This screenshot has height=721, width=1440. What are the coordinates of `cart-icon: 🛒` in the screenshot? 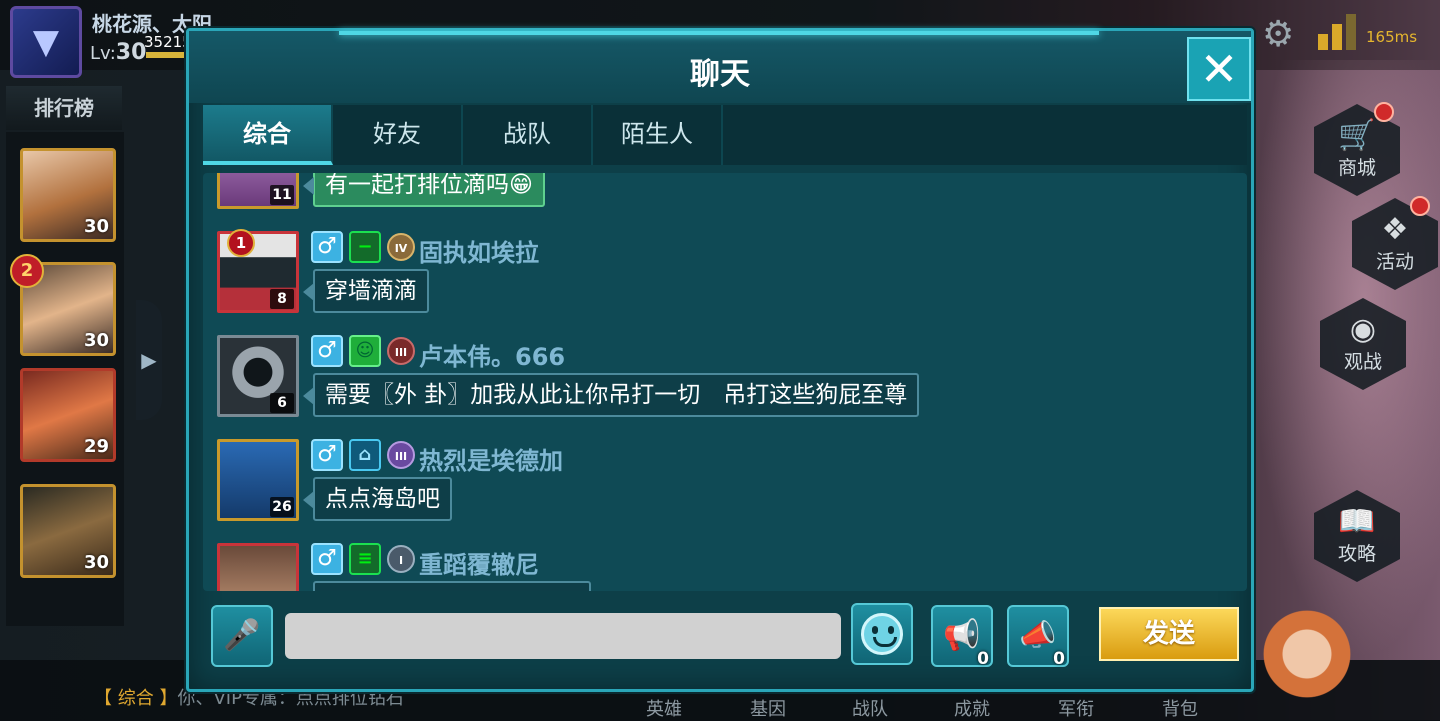 It's located at (1357, 135).